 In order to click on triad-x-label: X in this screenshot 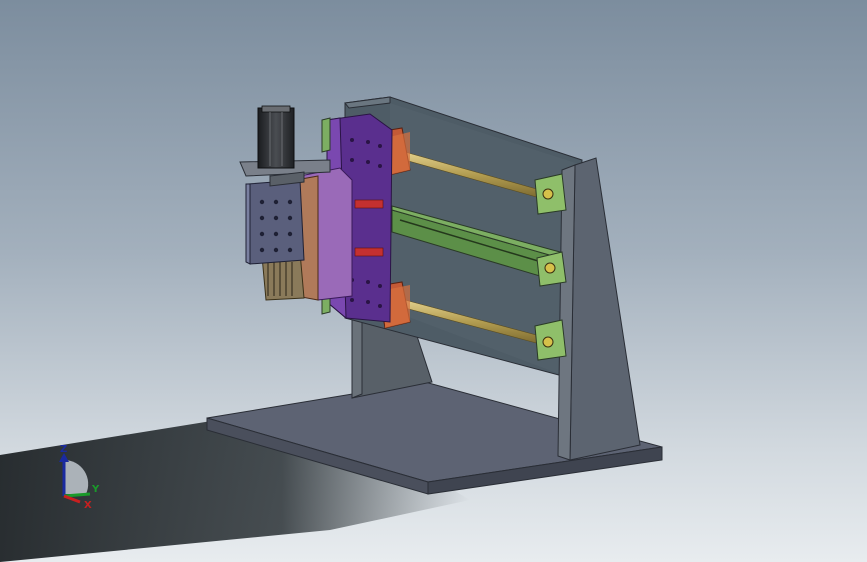, I will do `click(88, 505)`.